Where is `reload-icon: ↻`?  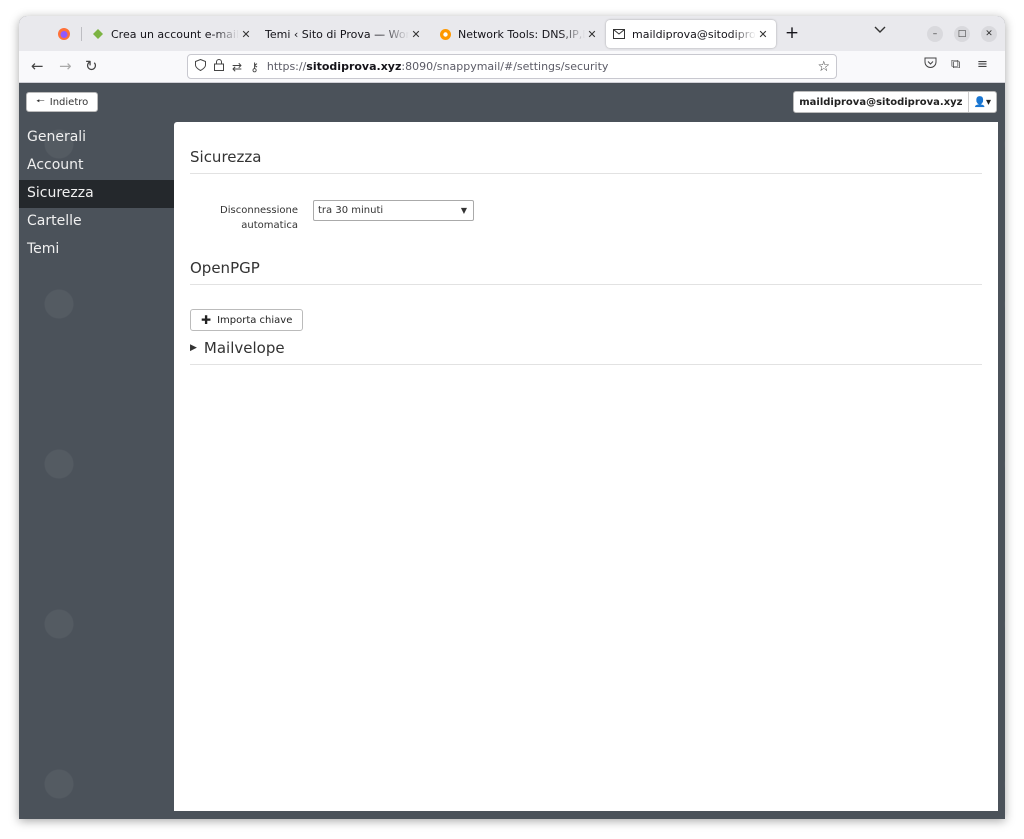
reload-icon: ↻ is located at coordinates (91, 66).